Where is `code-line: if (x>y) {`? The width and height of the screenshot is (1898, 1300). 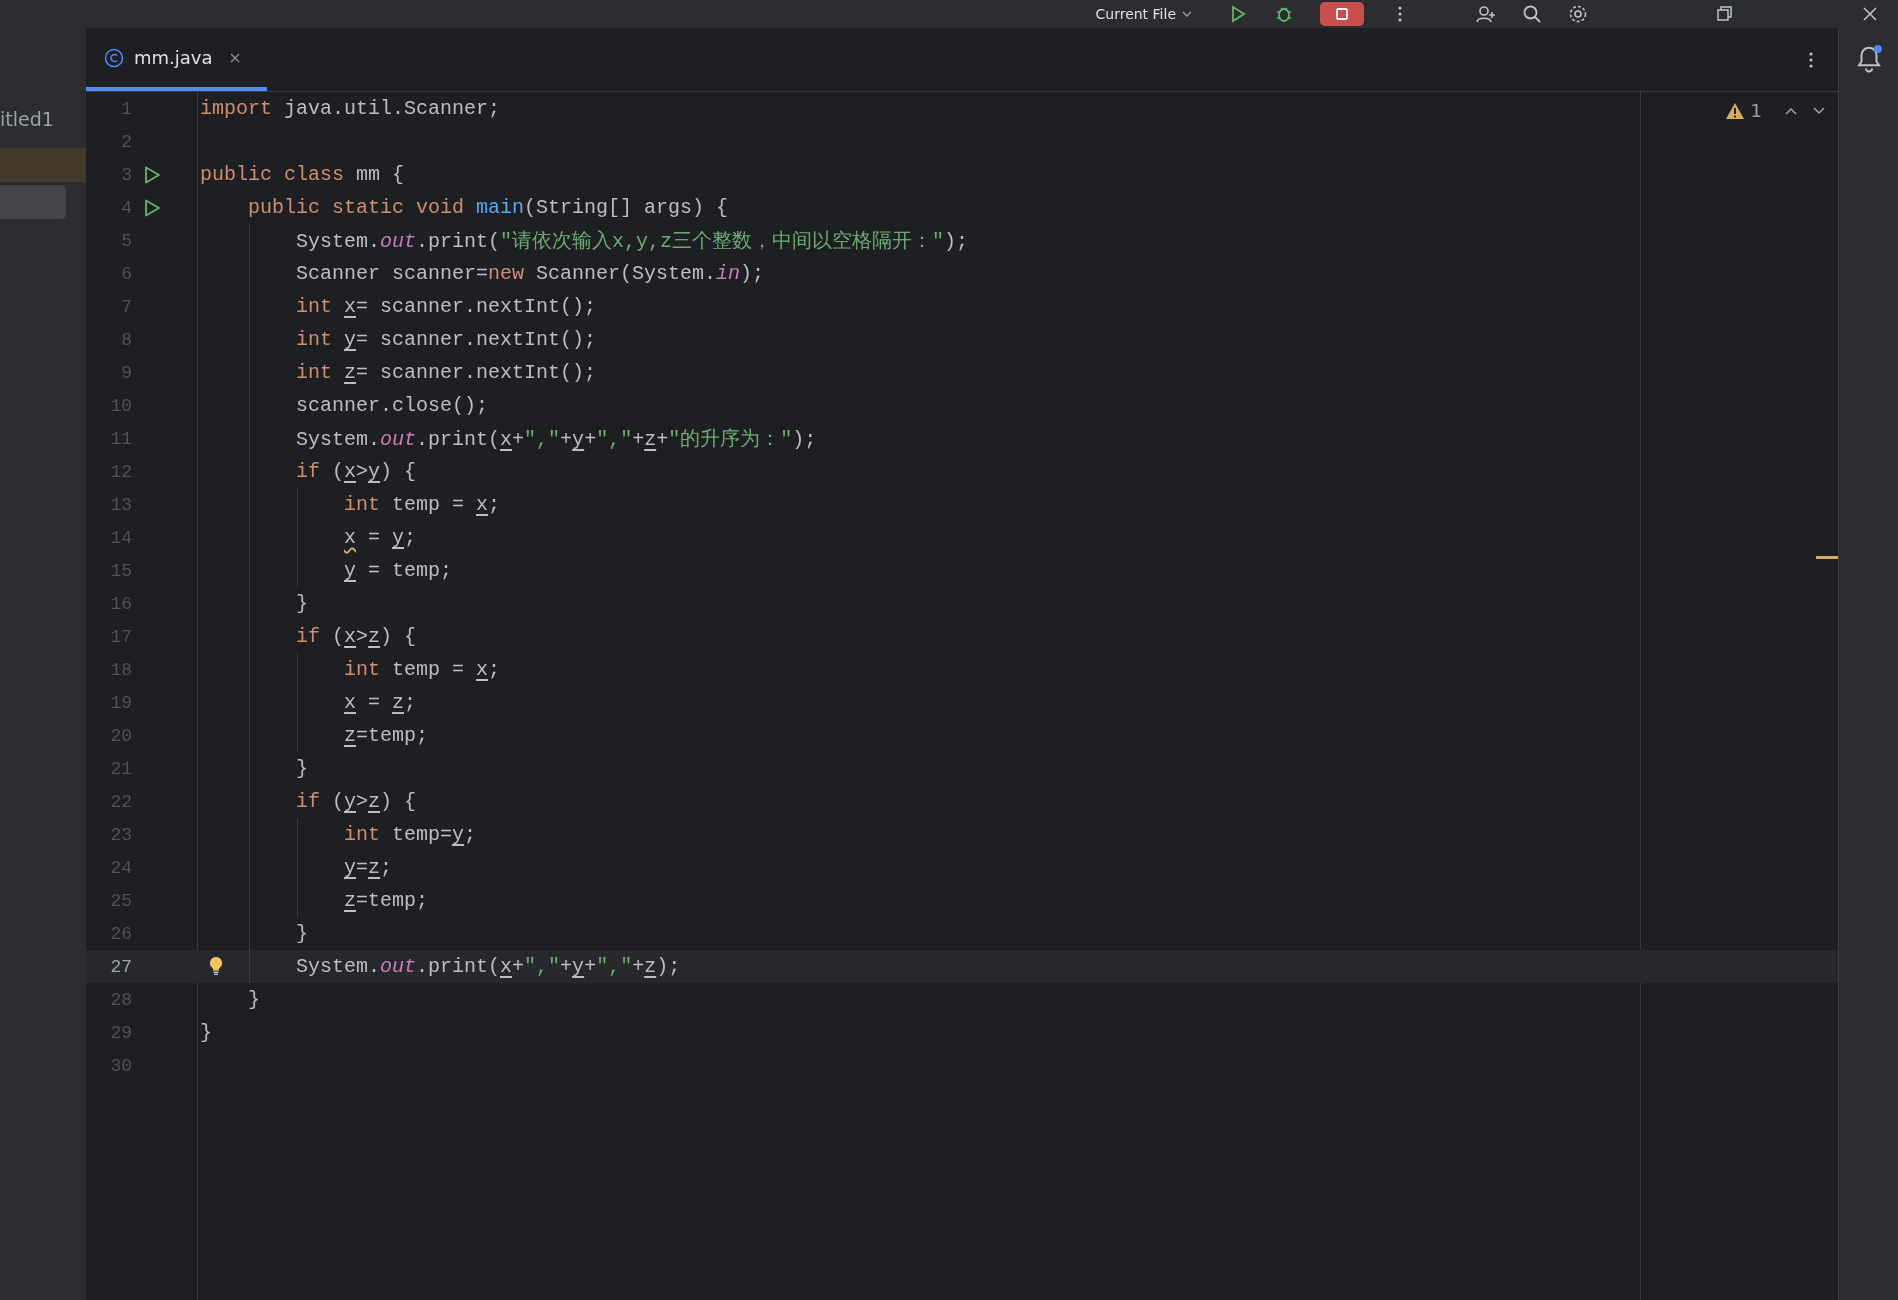 code-line: if (x>y) { is located at coordinates (356, 471).